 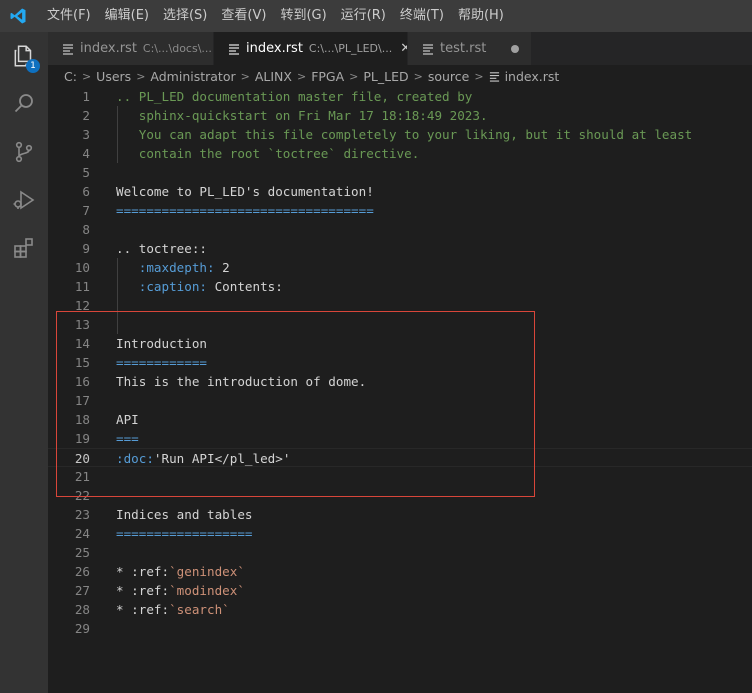 I want to click on code-line: 22, so click(x=400, y=495).